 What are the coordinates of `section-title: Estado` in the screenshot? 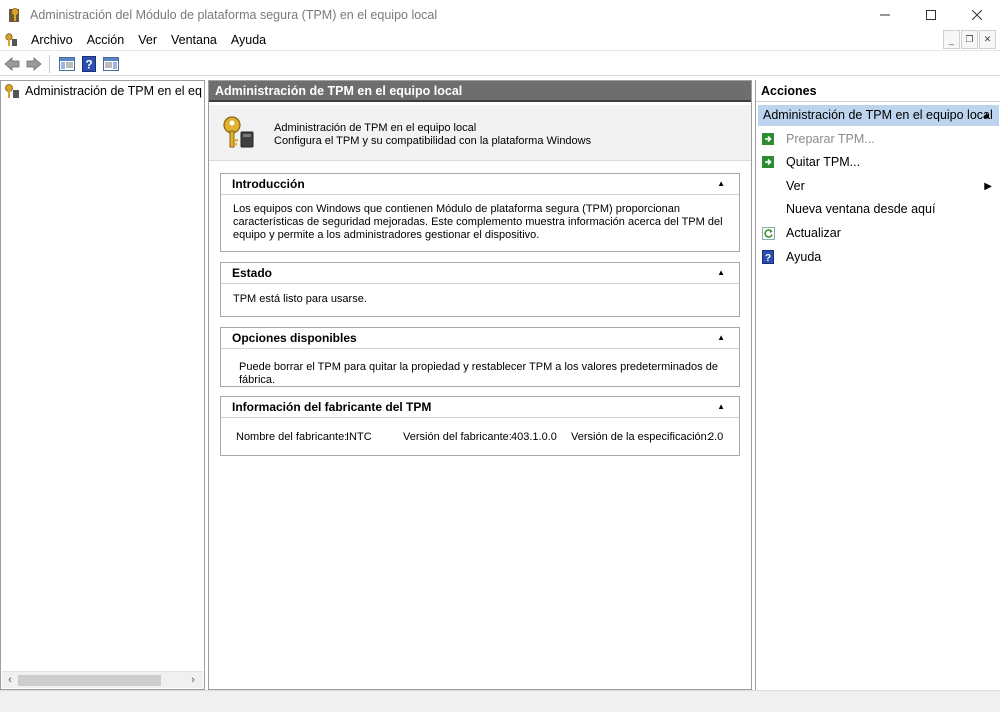 It's located at (252, 273).